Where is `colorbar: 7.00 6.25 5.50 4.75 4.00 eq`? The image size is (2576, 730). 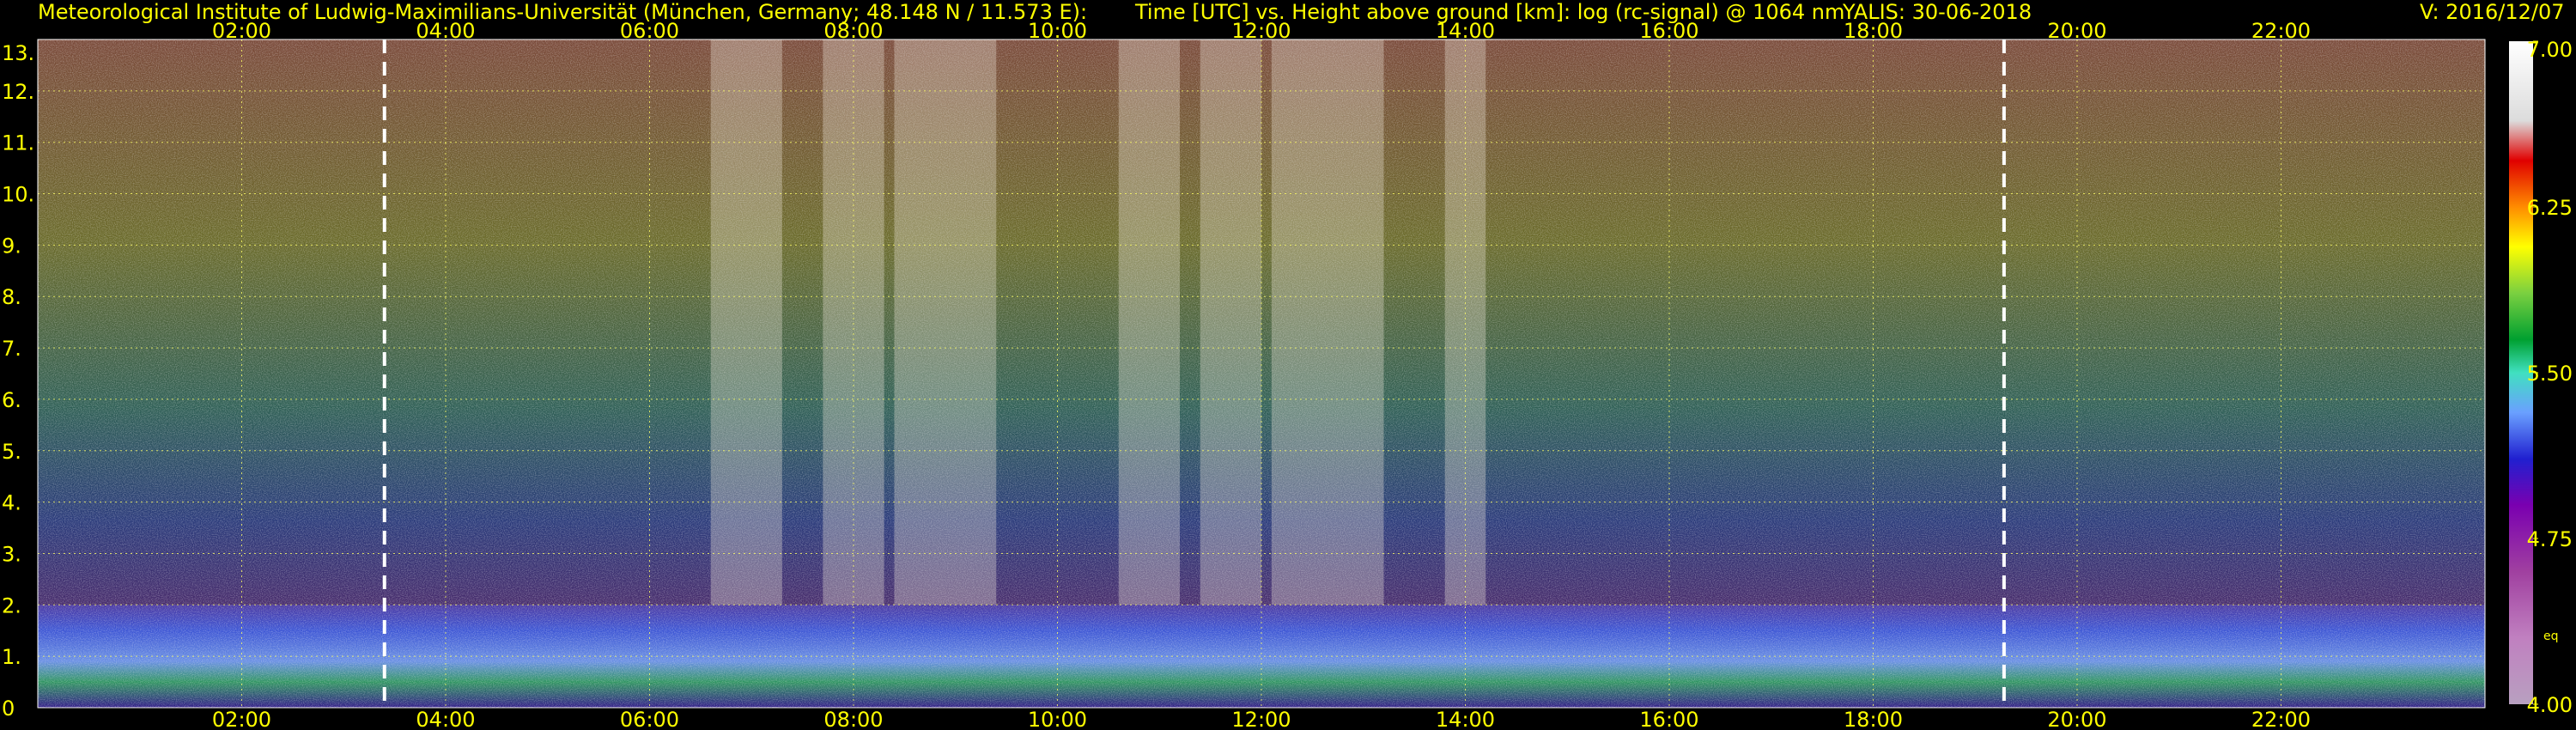 colorbar: 7.00 6.25 5.50 4.75 4.00 eq is located at coordinates (2541, 377).